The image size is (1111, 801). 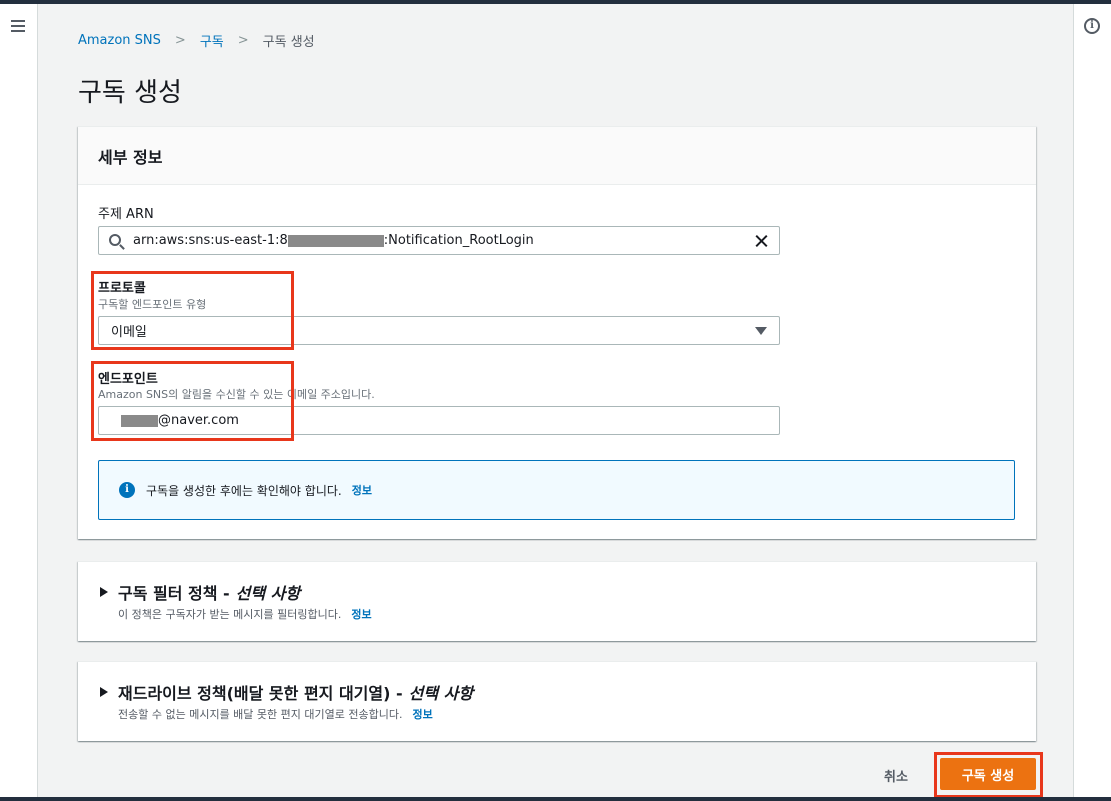 What do you see at coordinates (200, 592) in the screenshot?
I see `filter-policy-title: 구독 필터 정책 - 선택 사항` at bounding box center [200, 592].